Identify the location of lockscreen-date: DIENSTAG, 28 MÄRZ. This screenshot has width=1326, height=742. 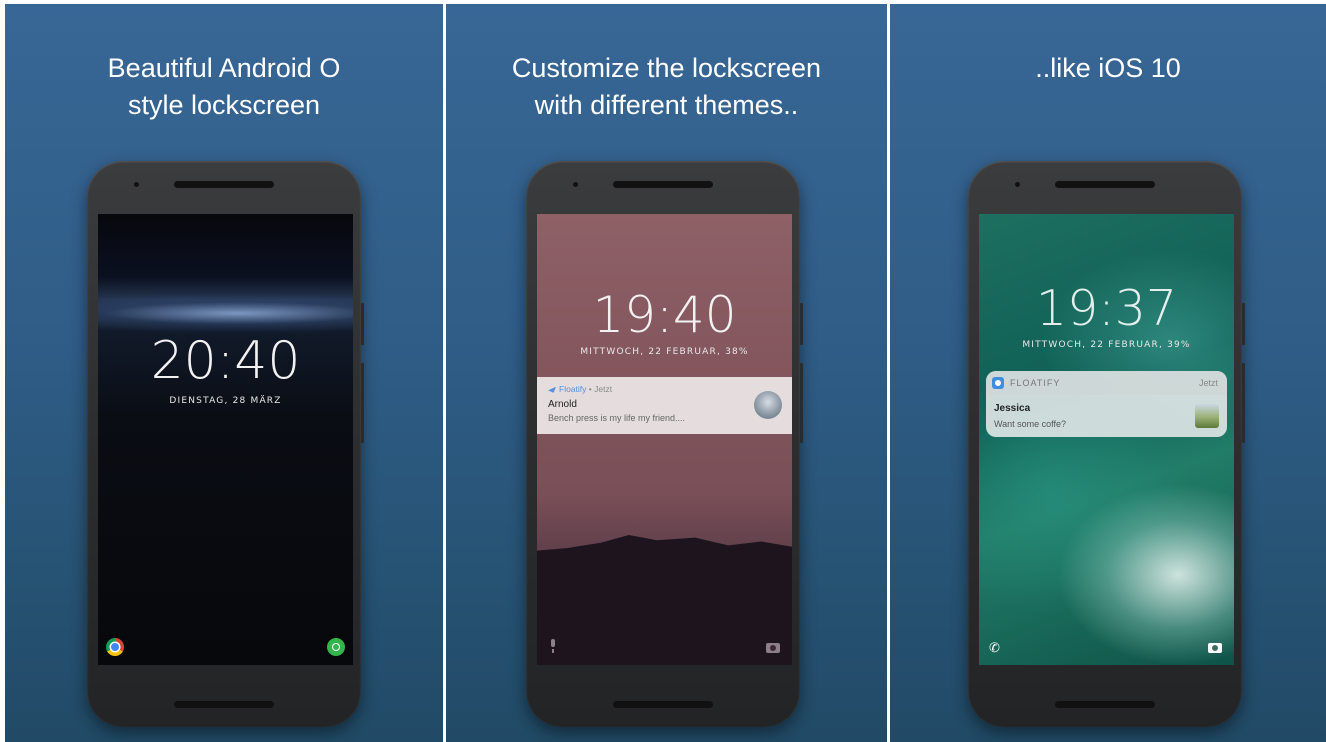
(225, 401).